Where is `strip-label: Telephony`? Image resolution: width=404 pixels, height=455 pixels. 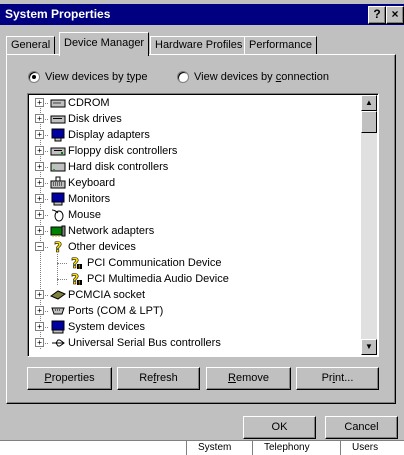 strip-label: Telephony is located at coordinates (287, 447).